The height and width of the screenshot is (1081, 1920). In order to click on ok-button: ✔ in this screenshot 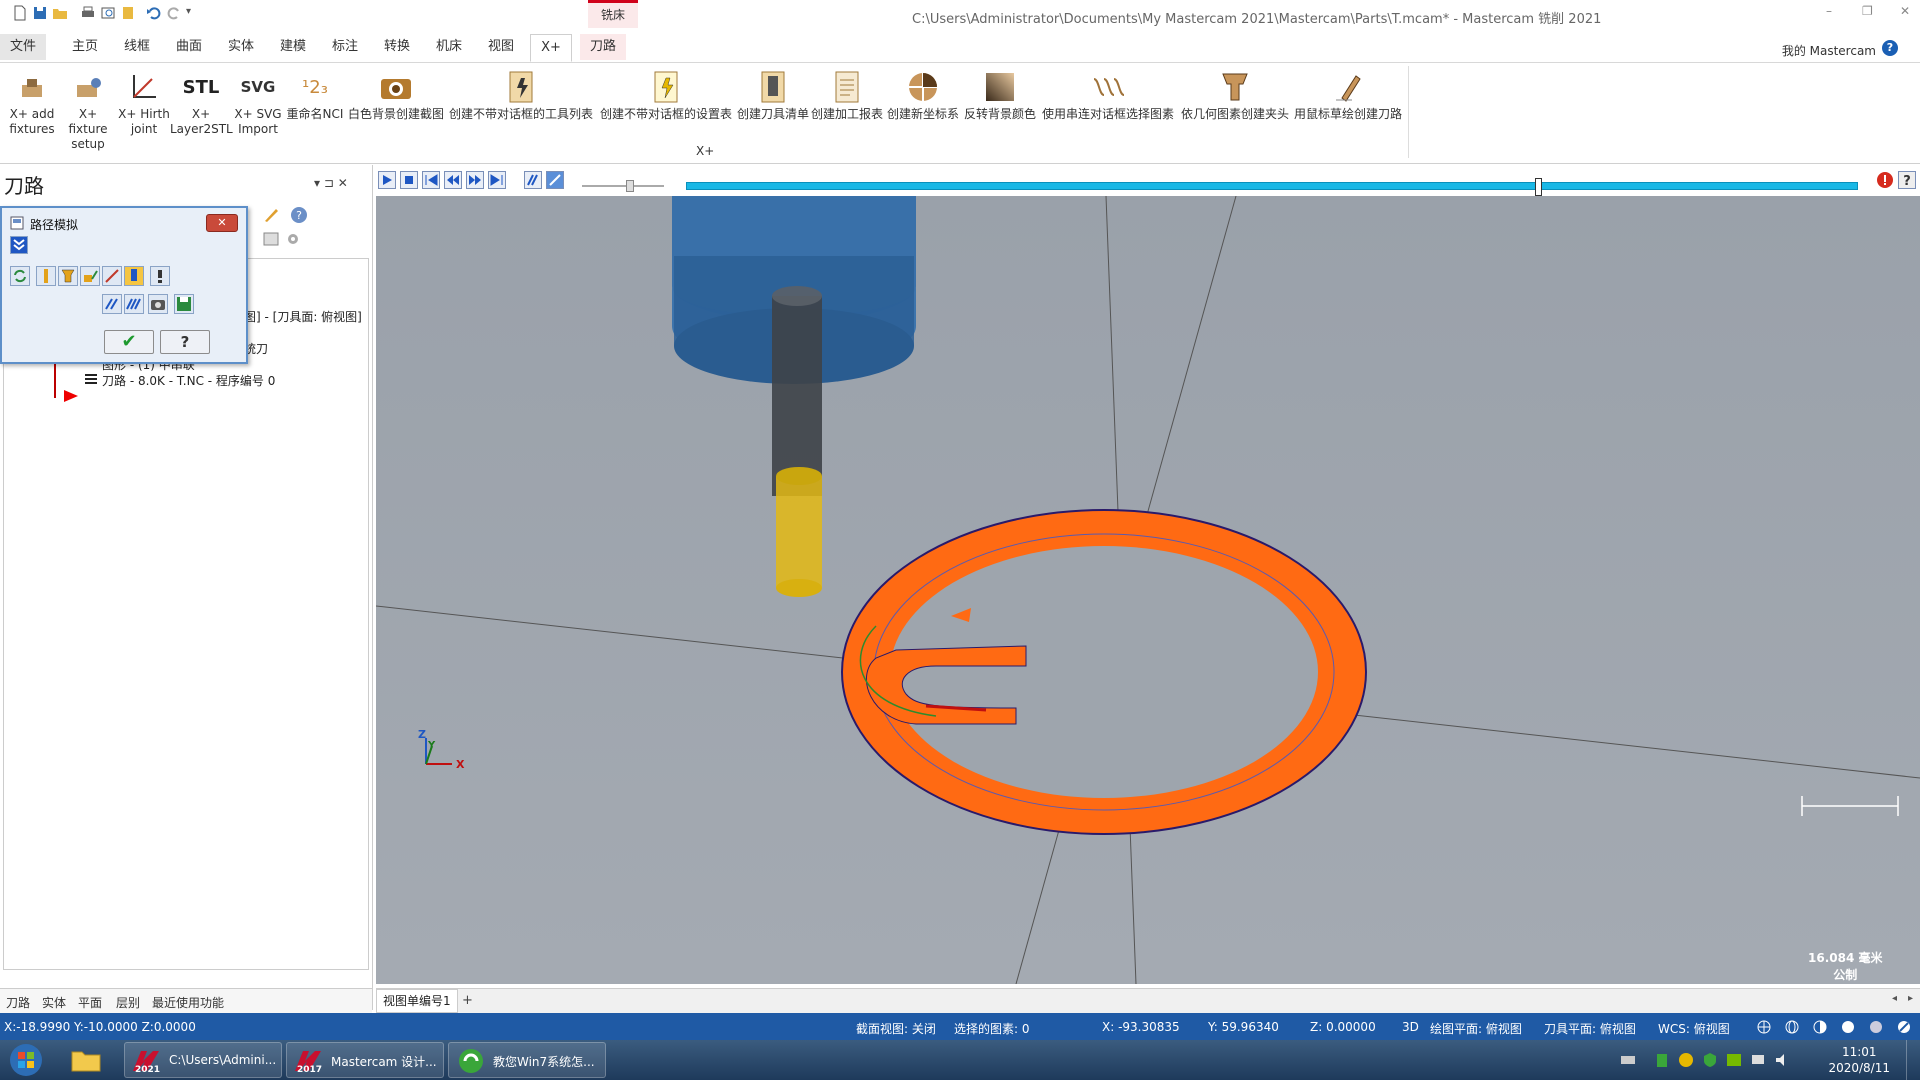, I will do `click(129, 342)`.